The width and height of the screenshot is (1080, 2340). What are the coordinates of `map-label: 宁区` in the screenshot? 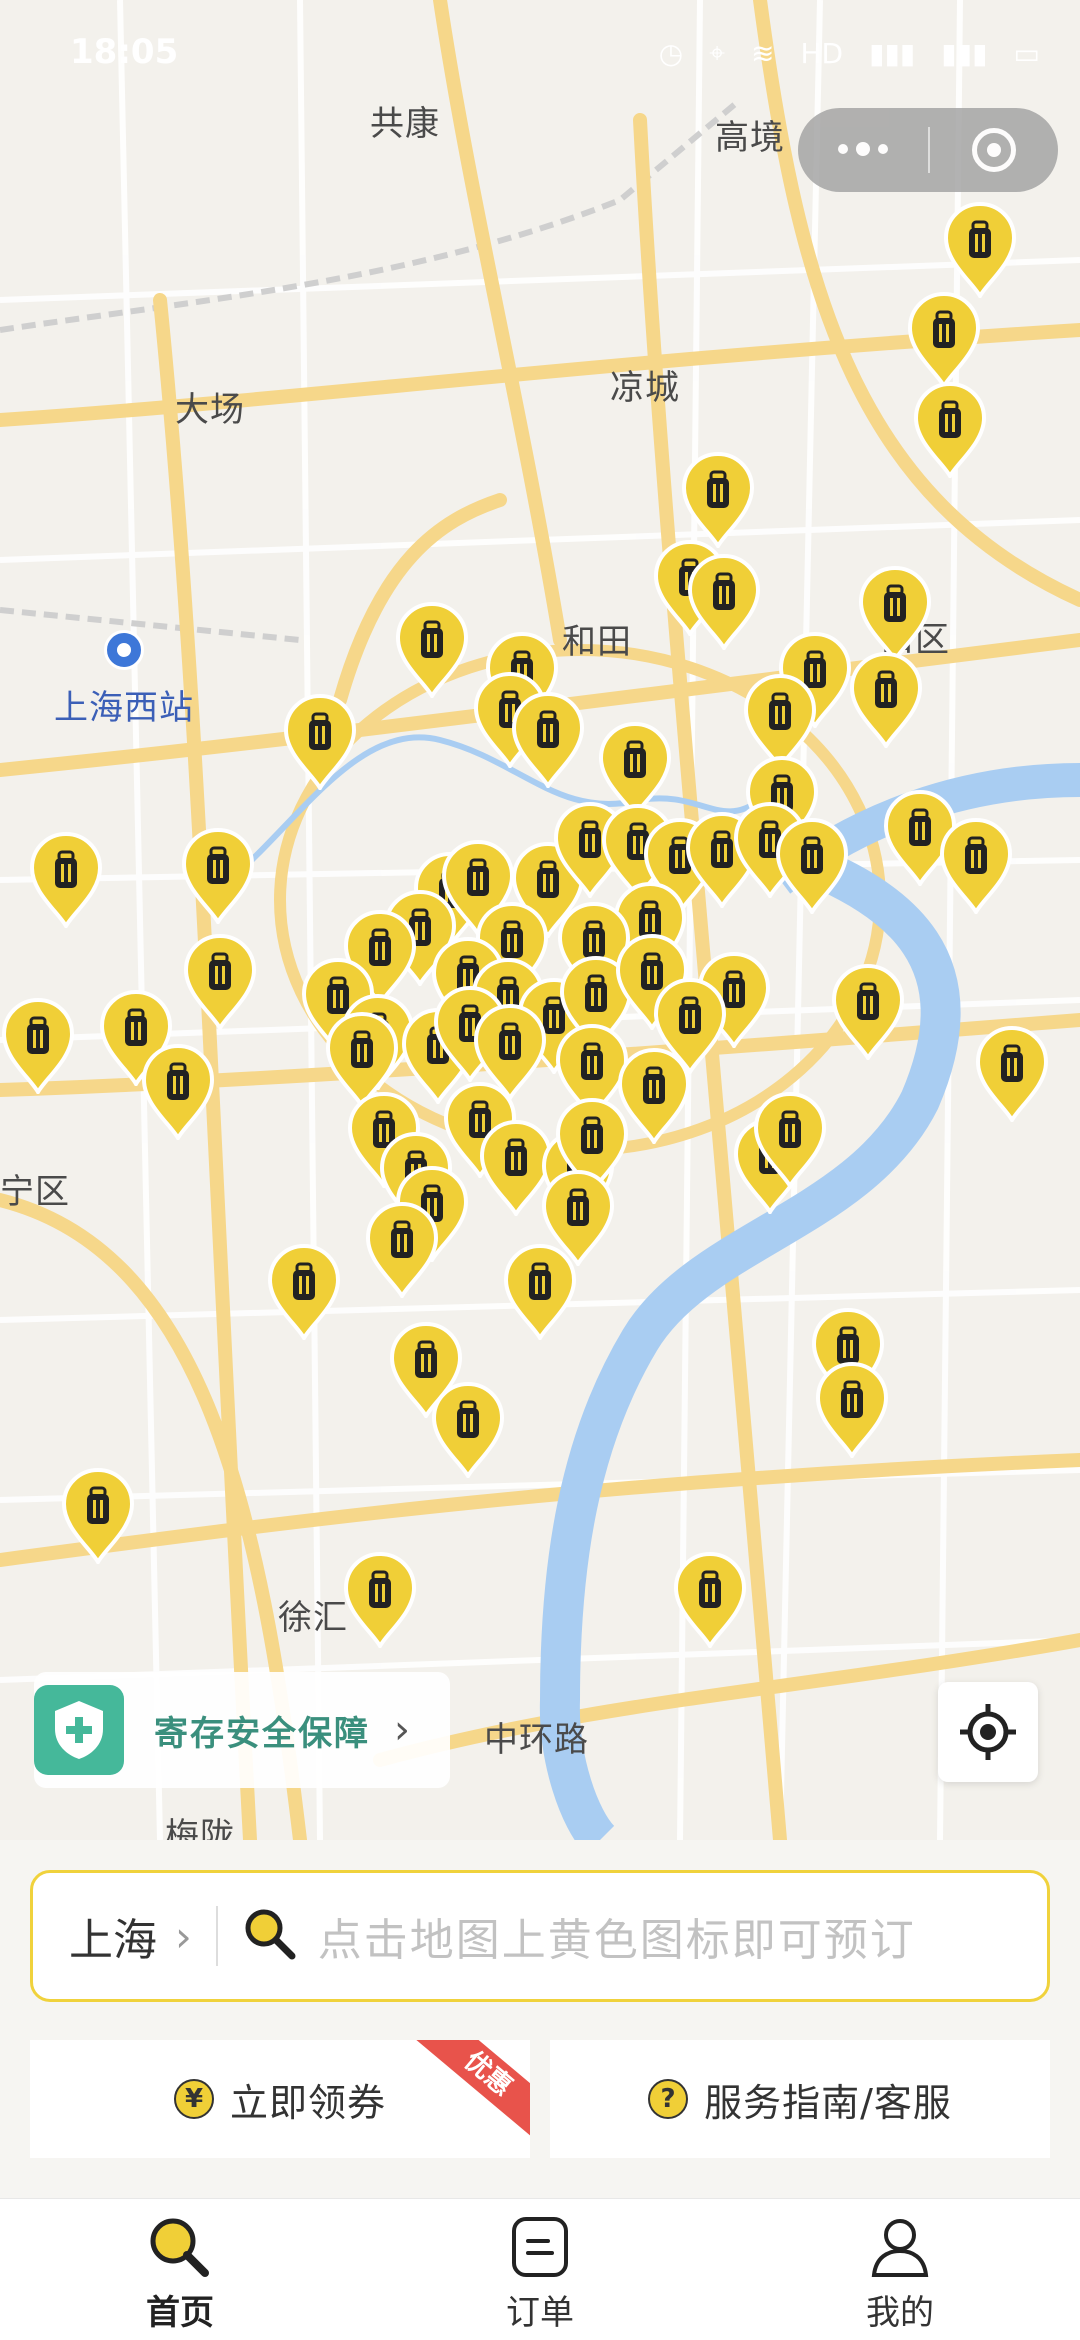 It's located at (35, 1192).